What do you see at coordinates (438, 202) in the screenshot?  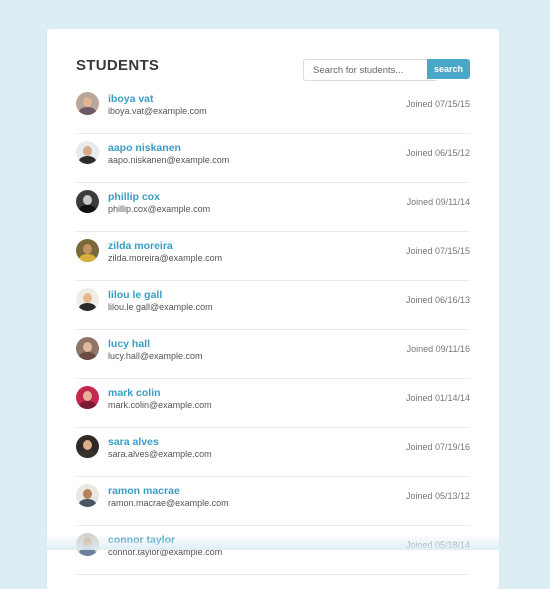 I see `joined-date: Joined 09/11/14` at bounding box center [438, 202].